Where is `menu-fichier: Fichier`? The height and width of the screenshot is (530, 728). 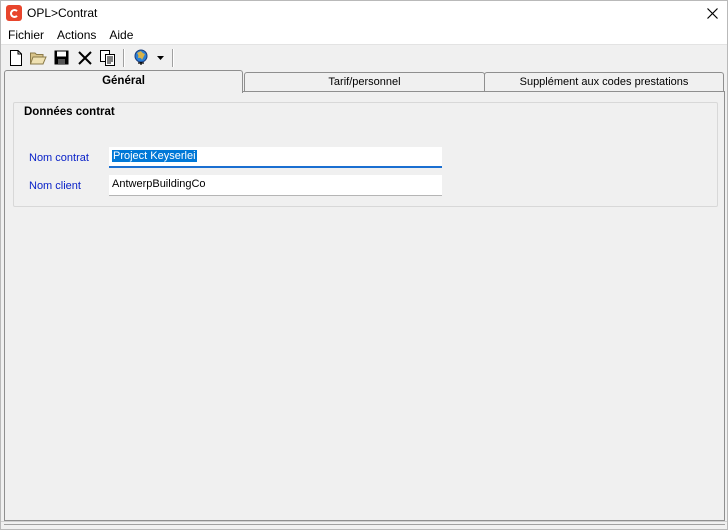 menu-fichier: Fichier is located at coordinates (25, 35).